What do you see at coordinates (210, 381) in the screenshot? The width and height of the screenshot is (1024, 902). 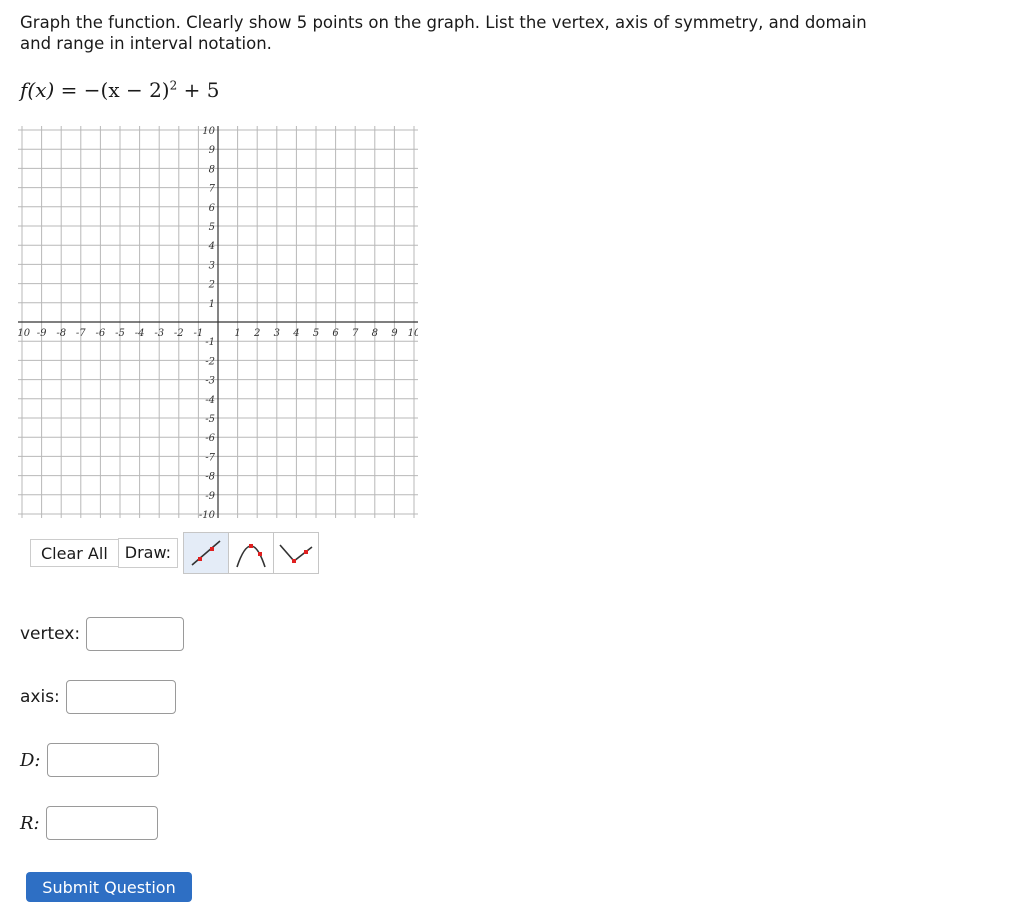 I see `y-tick-label: -3` at bounding box center [210, 381].